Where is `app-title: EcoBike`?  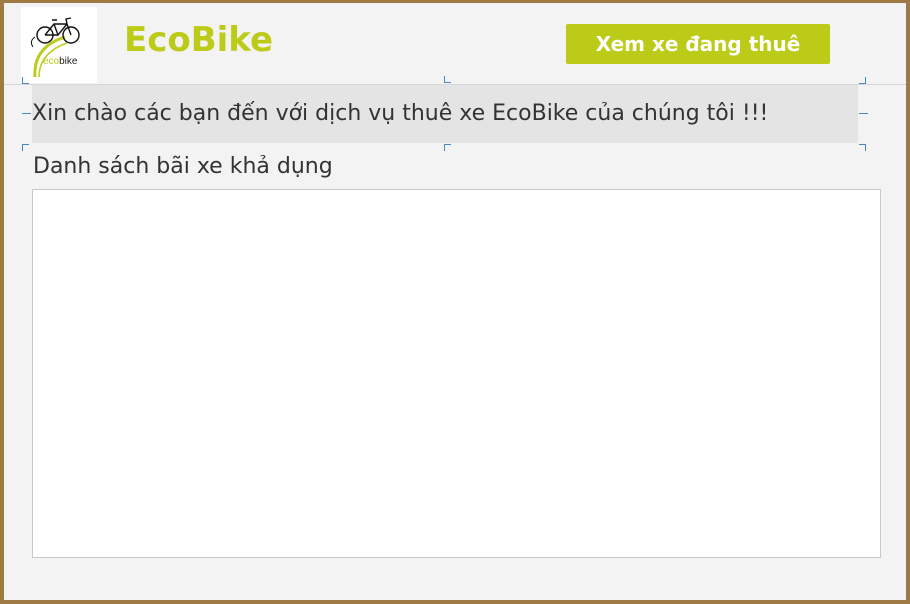 app-title: EcoBike is located at coordinates (199, 40).